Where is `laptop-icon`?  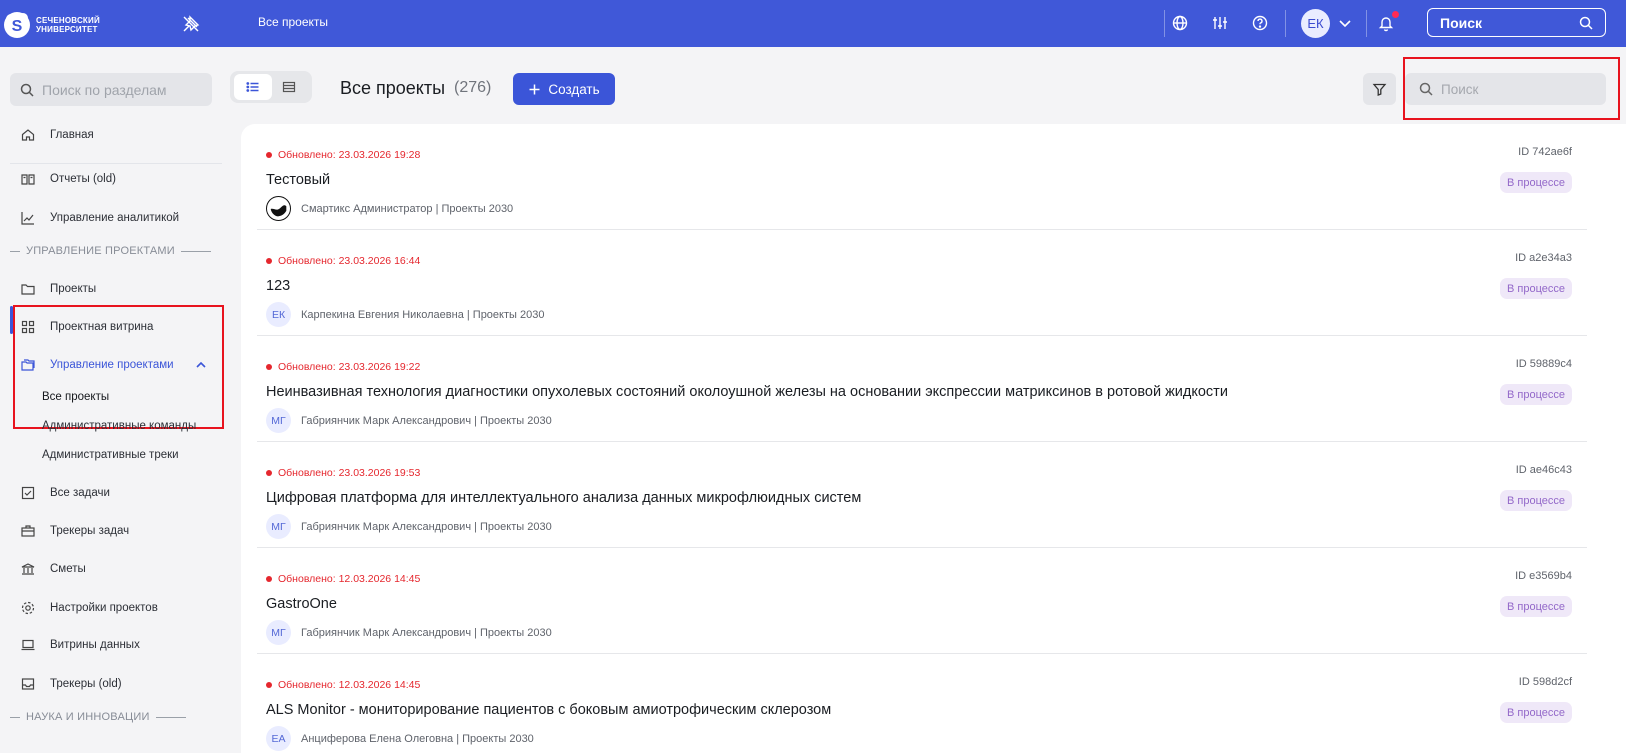 laptop-icon is located at coordinates (28, 645).